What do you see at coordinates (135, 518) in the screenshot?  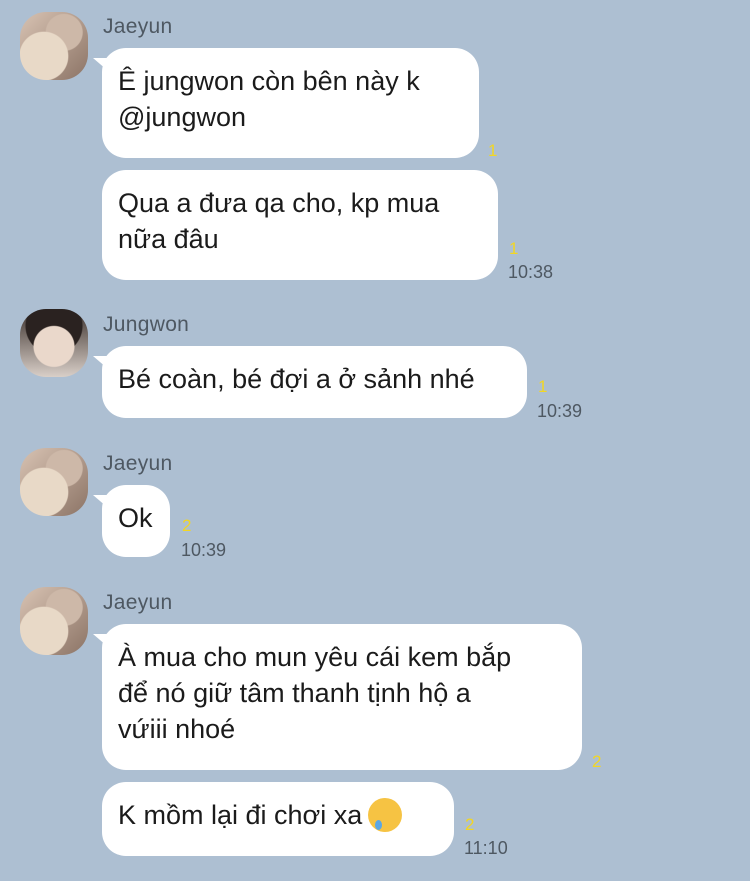 I see `message-line: Ok` at bounding box center [135, 518].